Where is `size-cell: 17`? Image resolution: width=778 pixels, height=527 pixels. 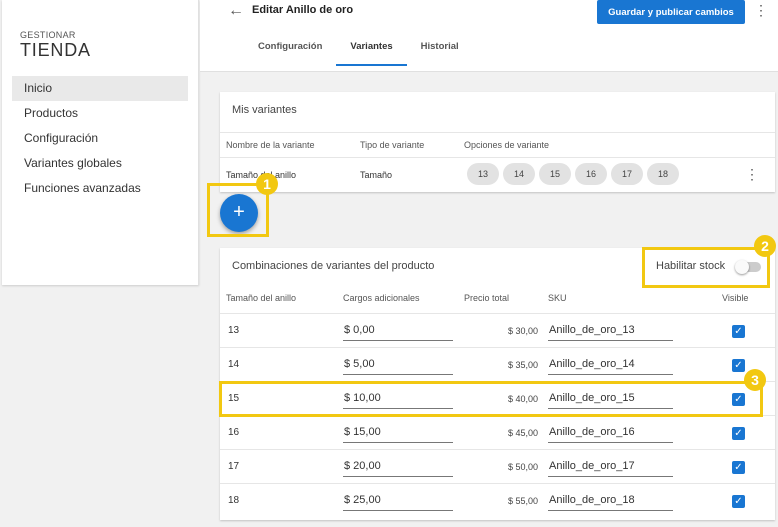
size-cell: 17 is located at coordinates (234, 466).